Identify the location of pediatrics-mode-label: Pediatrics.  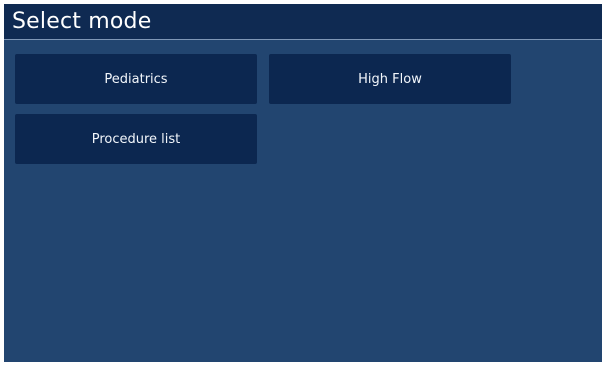
(136, 79).